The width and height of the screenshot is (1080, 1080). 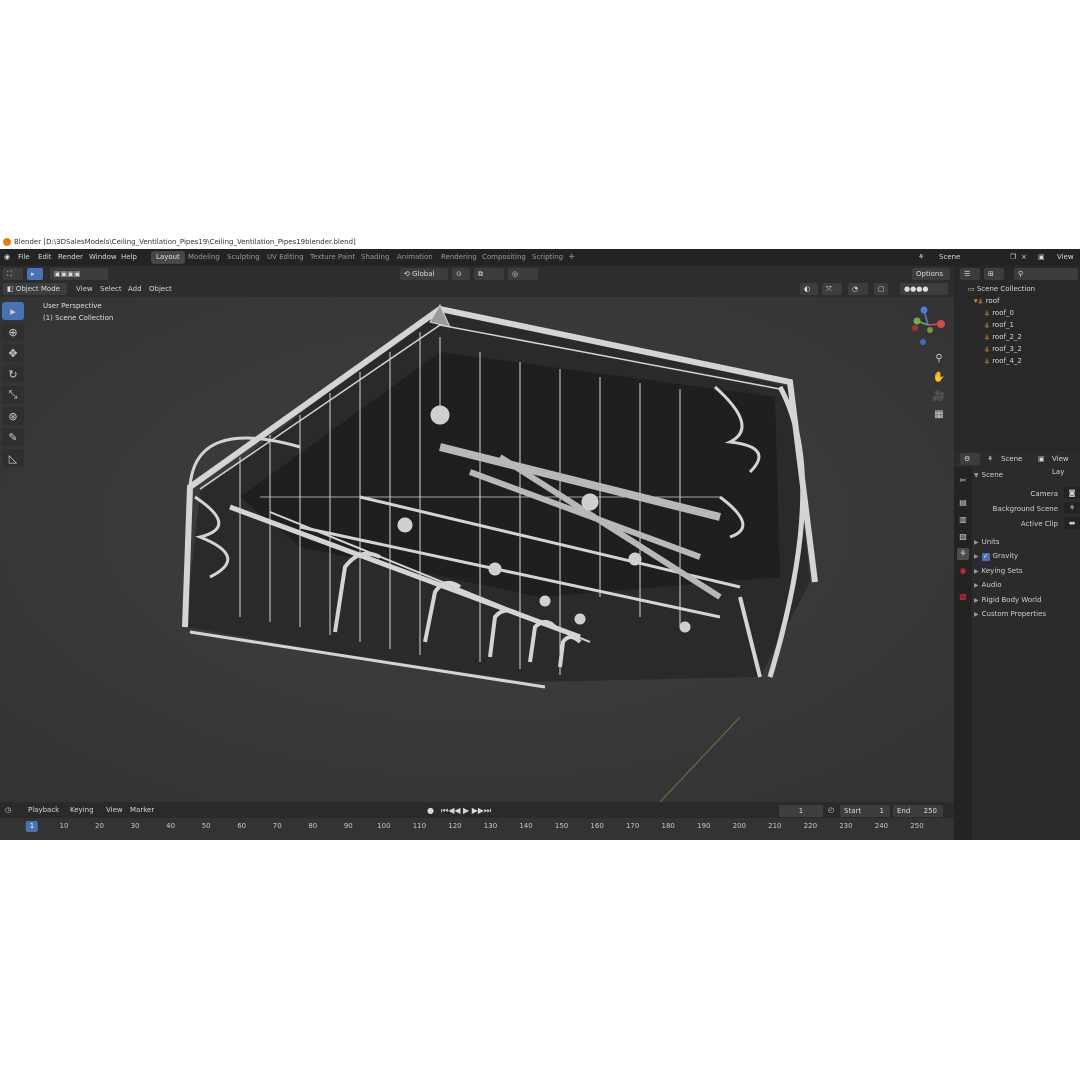 What do you see at coordinates (1072, 508) in the screenshot?
I see `background-scene-field: ⚘` at bounding box center [1072, 508].